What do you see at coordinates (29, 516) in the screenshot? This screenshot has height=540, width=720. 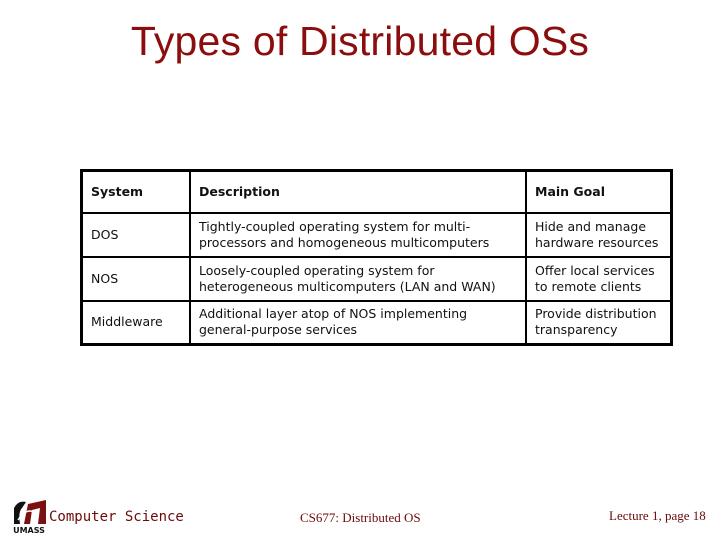 I see `umass-logo-icon: UMASS` at bounding box center [29, 516].